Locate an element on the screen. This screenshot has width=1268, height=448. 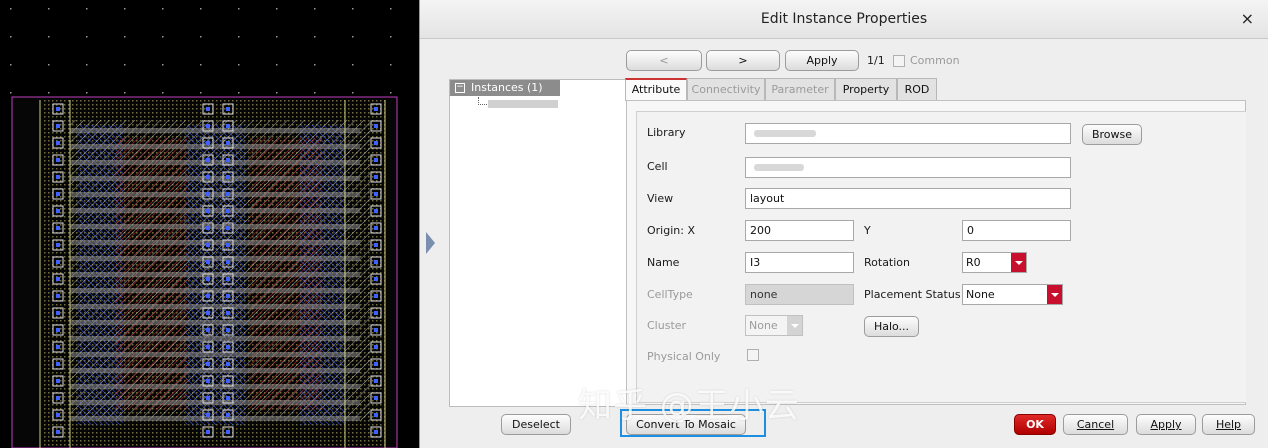
ok-button: OK is located at coordinates (1035, 424).